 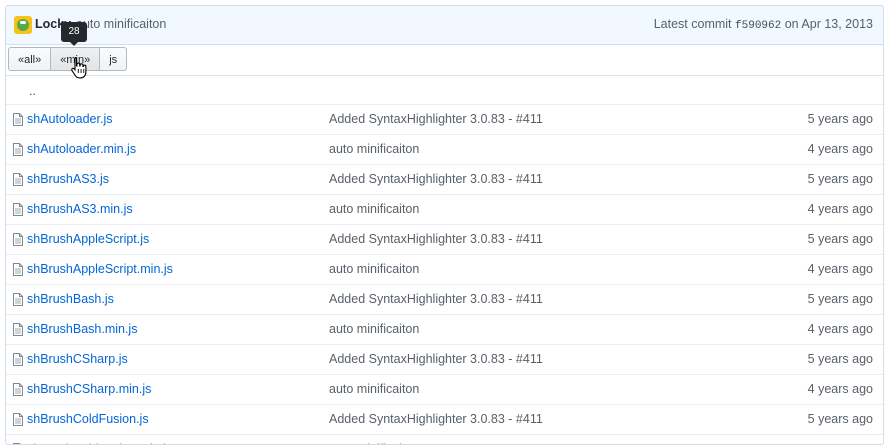 What do you see at coordinates (82, 329) in the screenshot?
I see `file-name-link: shBrushBash.min.js` at bounding box center [82, 329].